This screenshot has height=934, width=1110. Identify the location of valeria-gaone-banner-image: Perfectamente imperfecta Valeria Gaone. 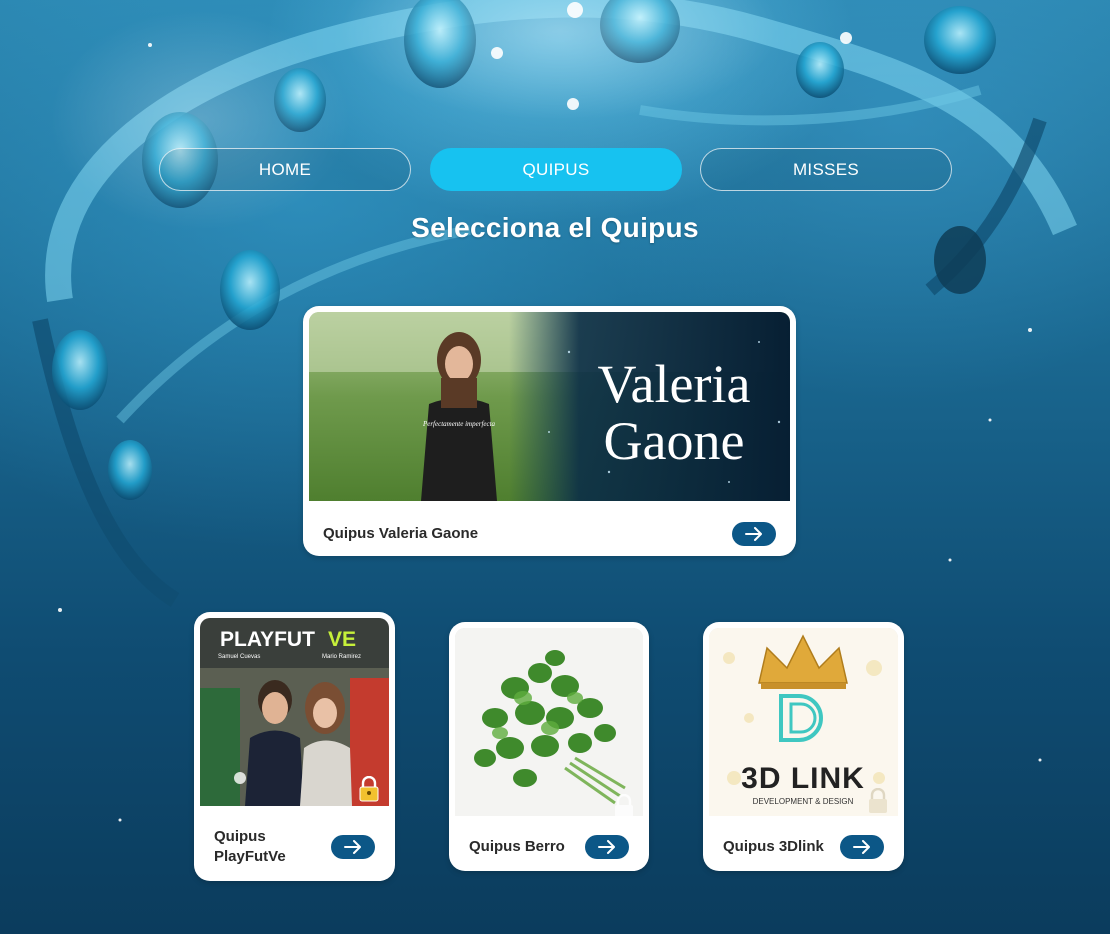
(549, 406).